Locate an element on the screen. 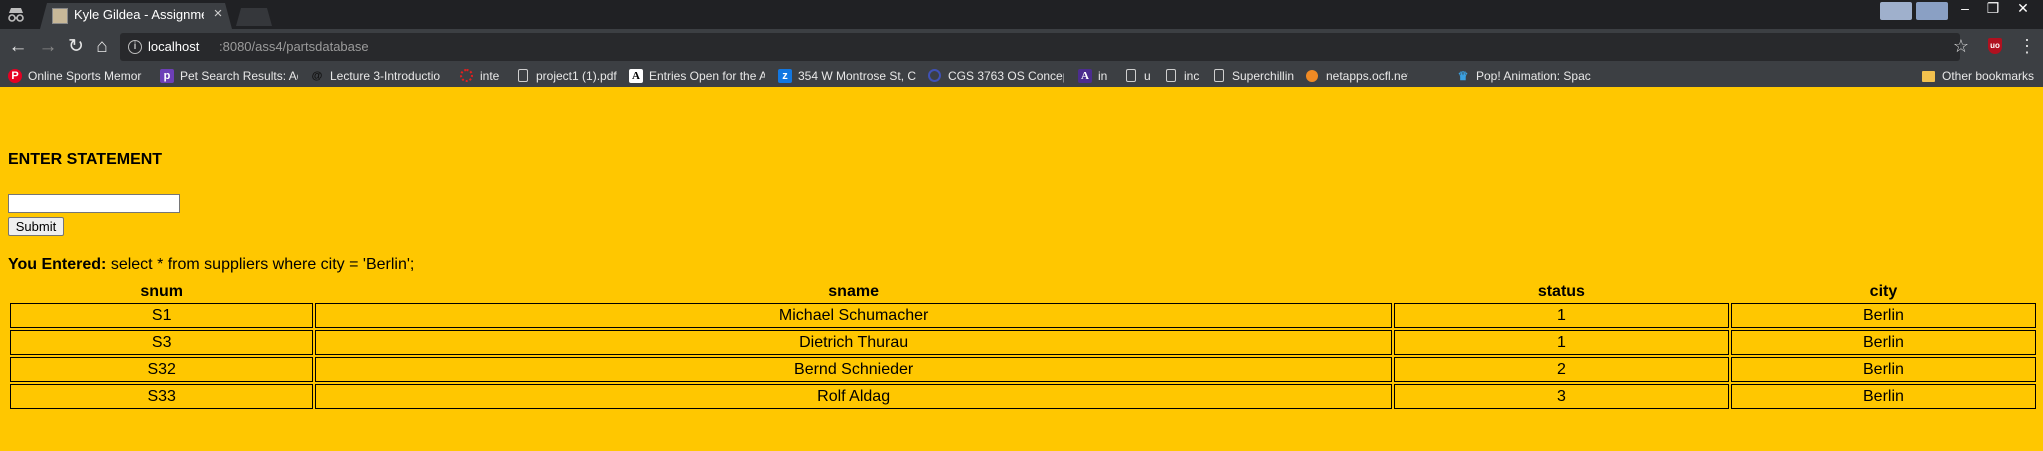 Image resolution: width=2043 pixels, height=451 pixels. spiral-icon: @ is located at coordinates (317, 76).